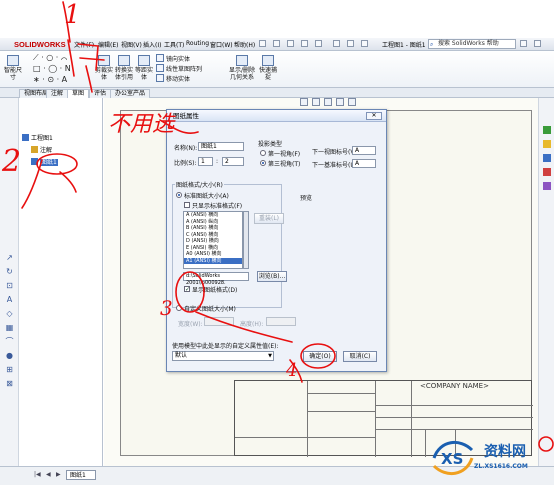  Describe the element at coordinates (187, 289) in the screenshot. I see `show-format-checkbox: ✓` at that location.